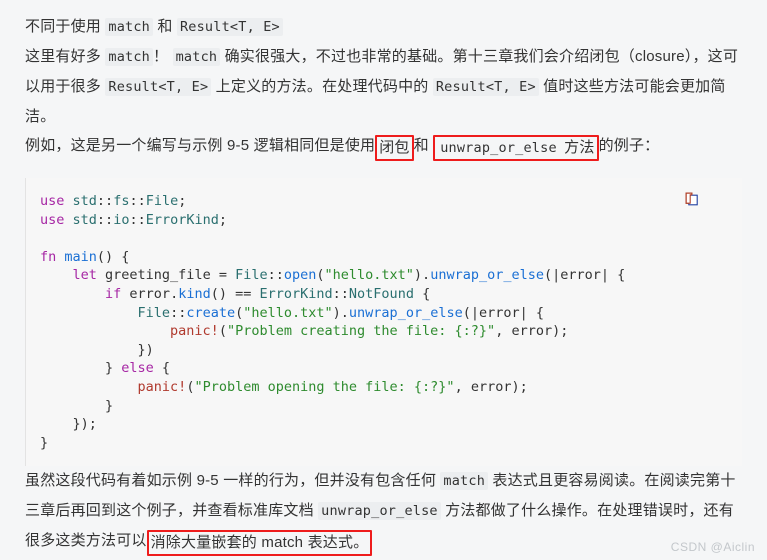 The width and height of the screenshot is (767, 560). What do you see at coordinates (324, 386) in the screenshot?
I see `code-token: "Problem opening the file: {:?}"` at bounding box center [324, 386].